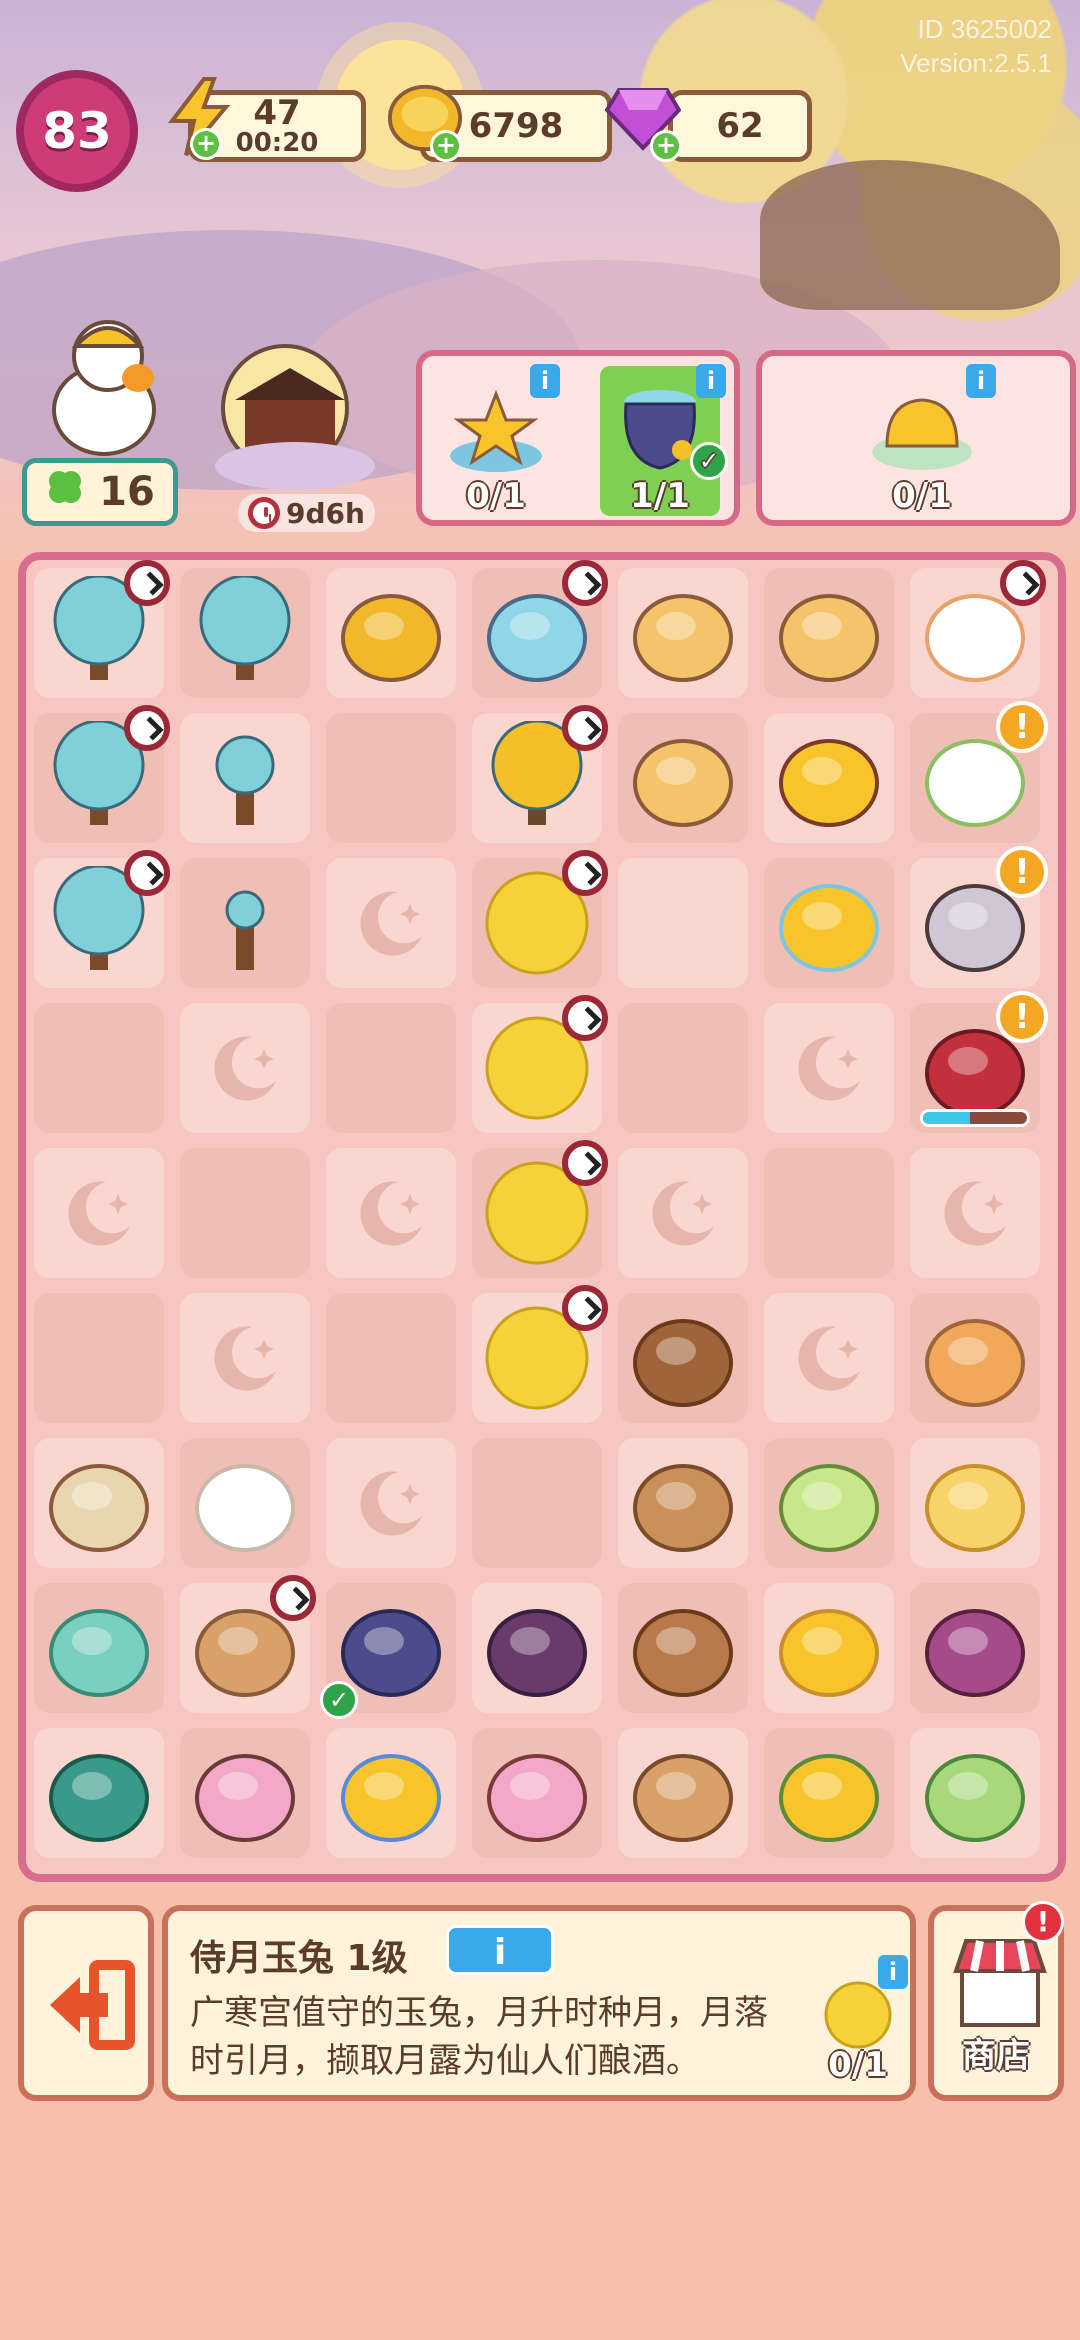 The width and height of the screenshot is (1080, 2340). I want to click on player-level-badge: 83, so click(77, 131).